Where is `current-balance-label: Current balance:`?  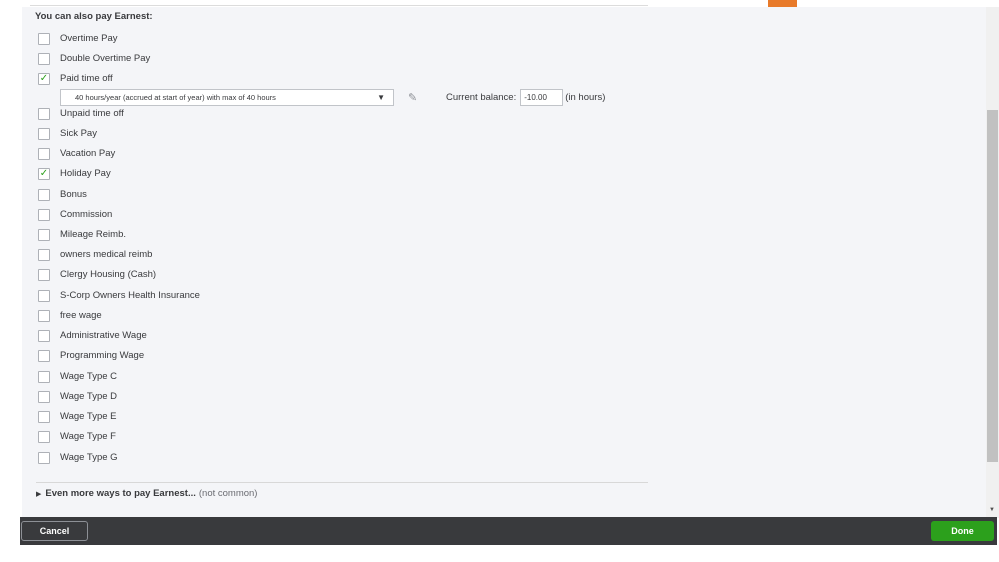
current-balance-label: Current balance: is located at coordinates (481, 97).